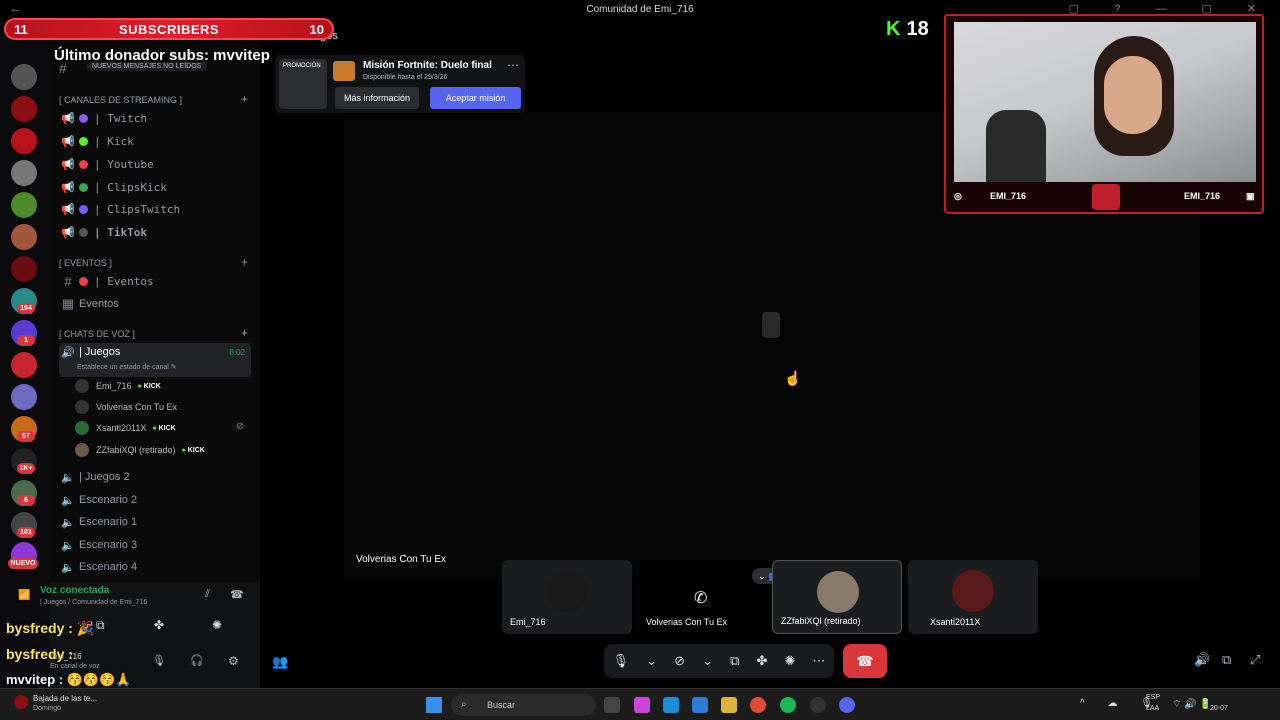 The image size is (1280, 720). What do you see at coordinates (140, 450) in the screenshot?
I see `voice-member: ZZfabiXQl (retirado) ● KICK` at bounding box center [140, 450].